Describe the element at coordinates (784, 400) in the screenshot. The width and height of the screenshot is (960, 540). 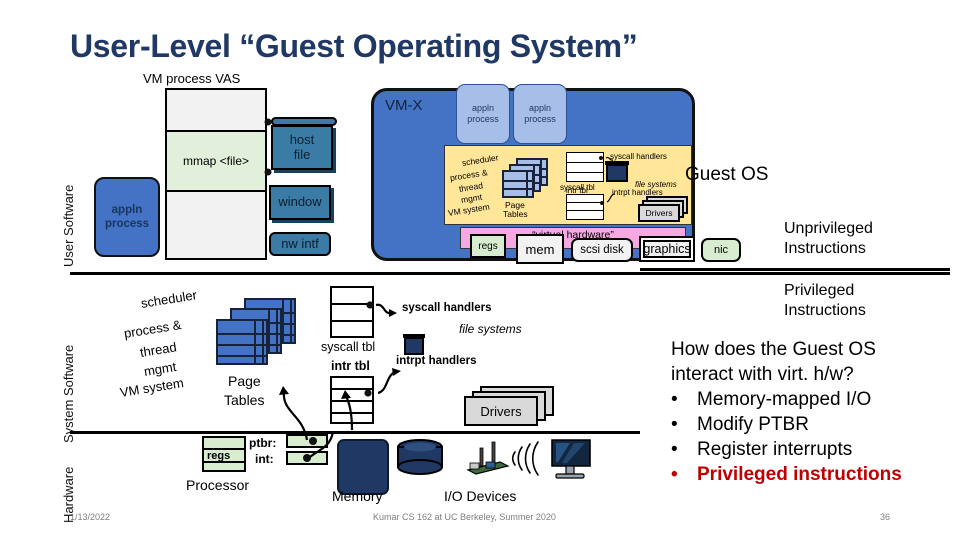
I see `bullet-label: Memory-mapped I/O` at that location.